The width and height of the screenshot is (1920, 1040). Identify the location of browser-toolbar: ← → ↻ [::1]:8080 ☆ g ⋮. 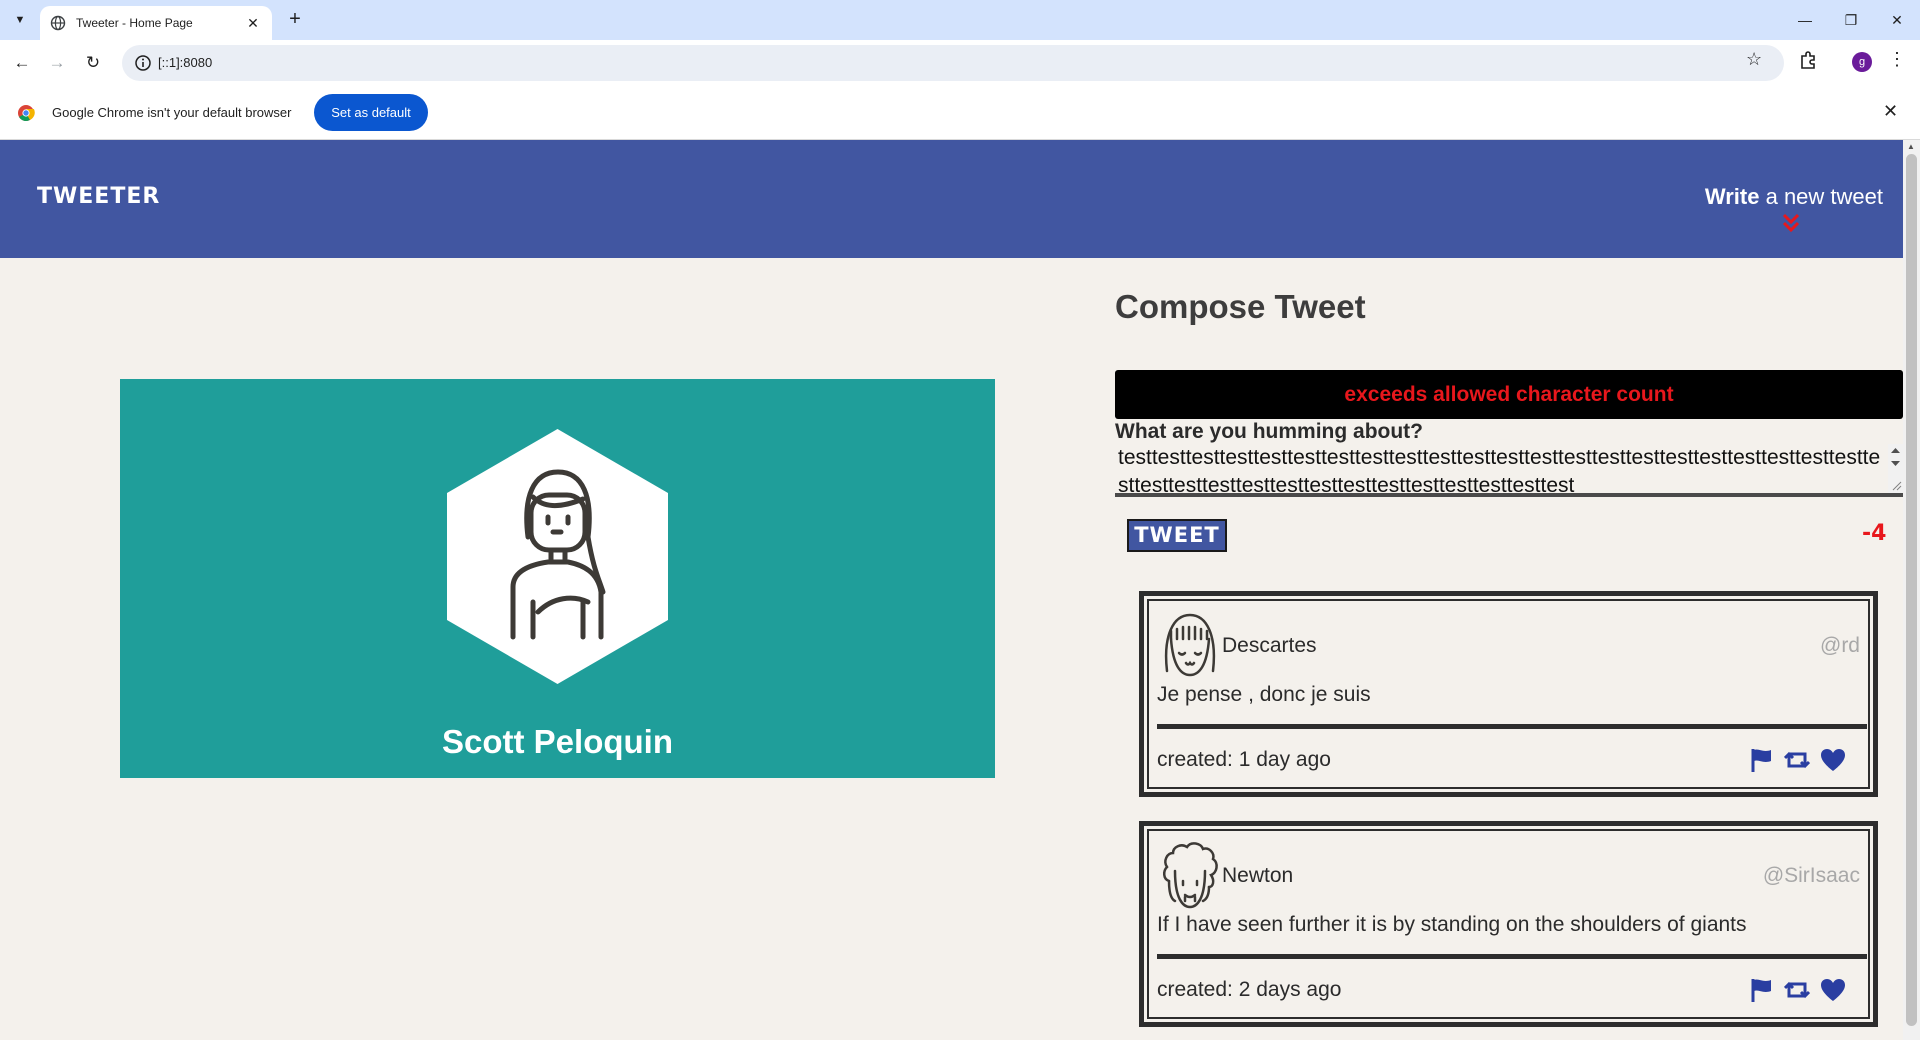
(960, 63).